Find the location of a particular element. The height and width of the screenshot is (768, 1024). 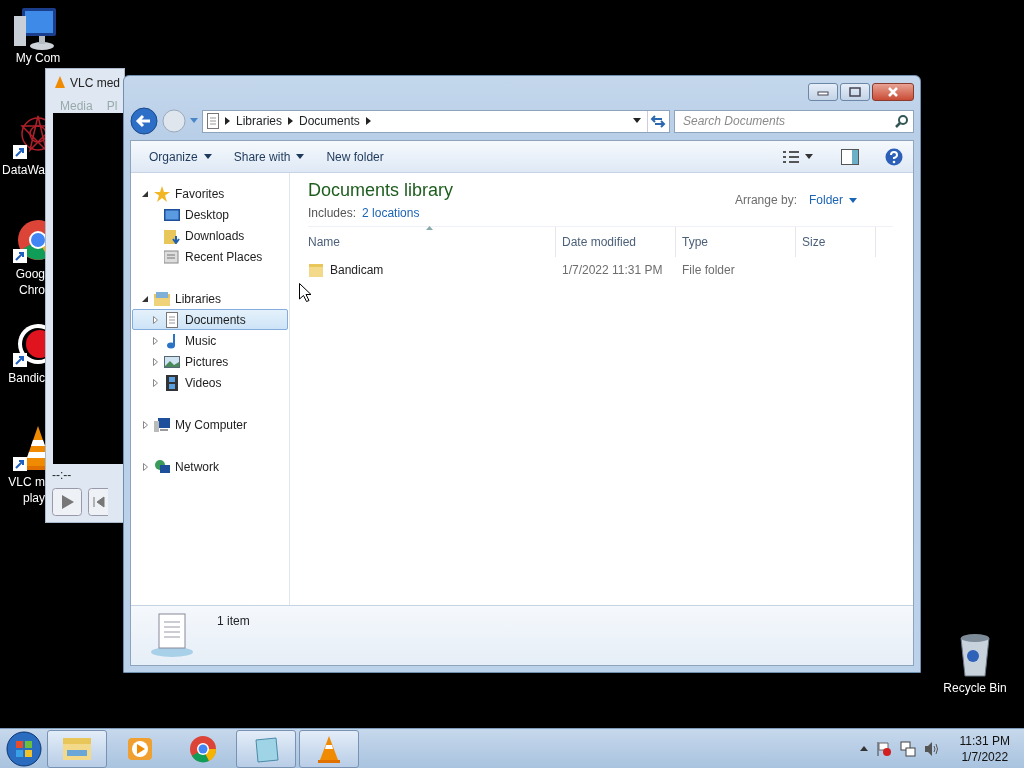

tree-item: Desktop is located at coordinates (210, 214).